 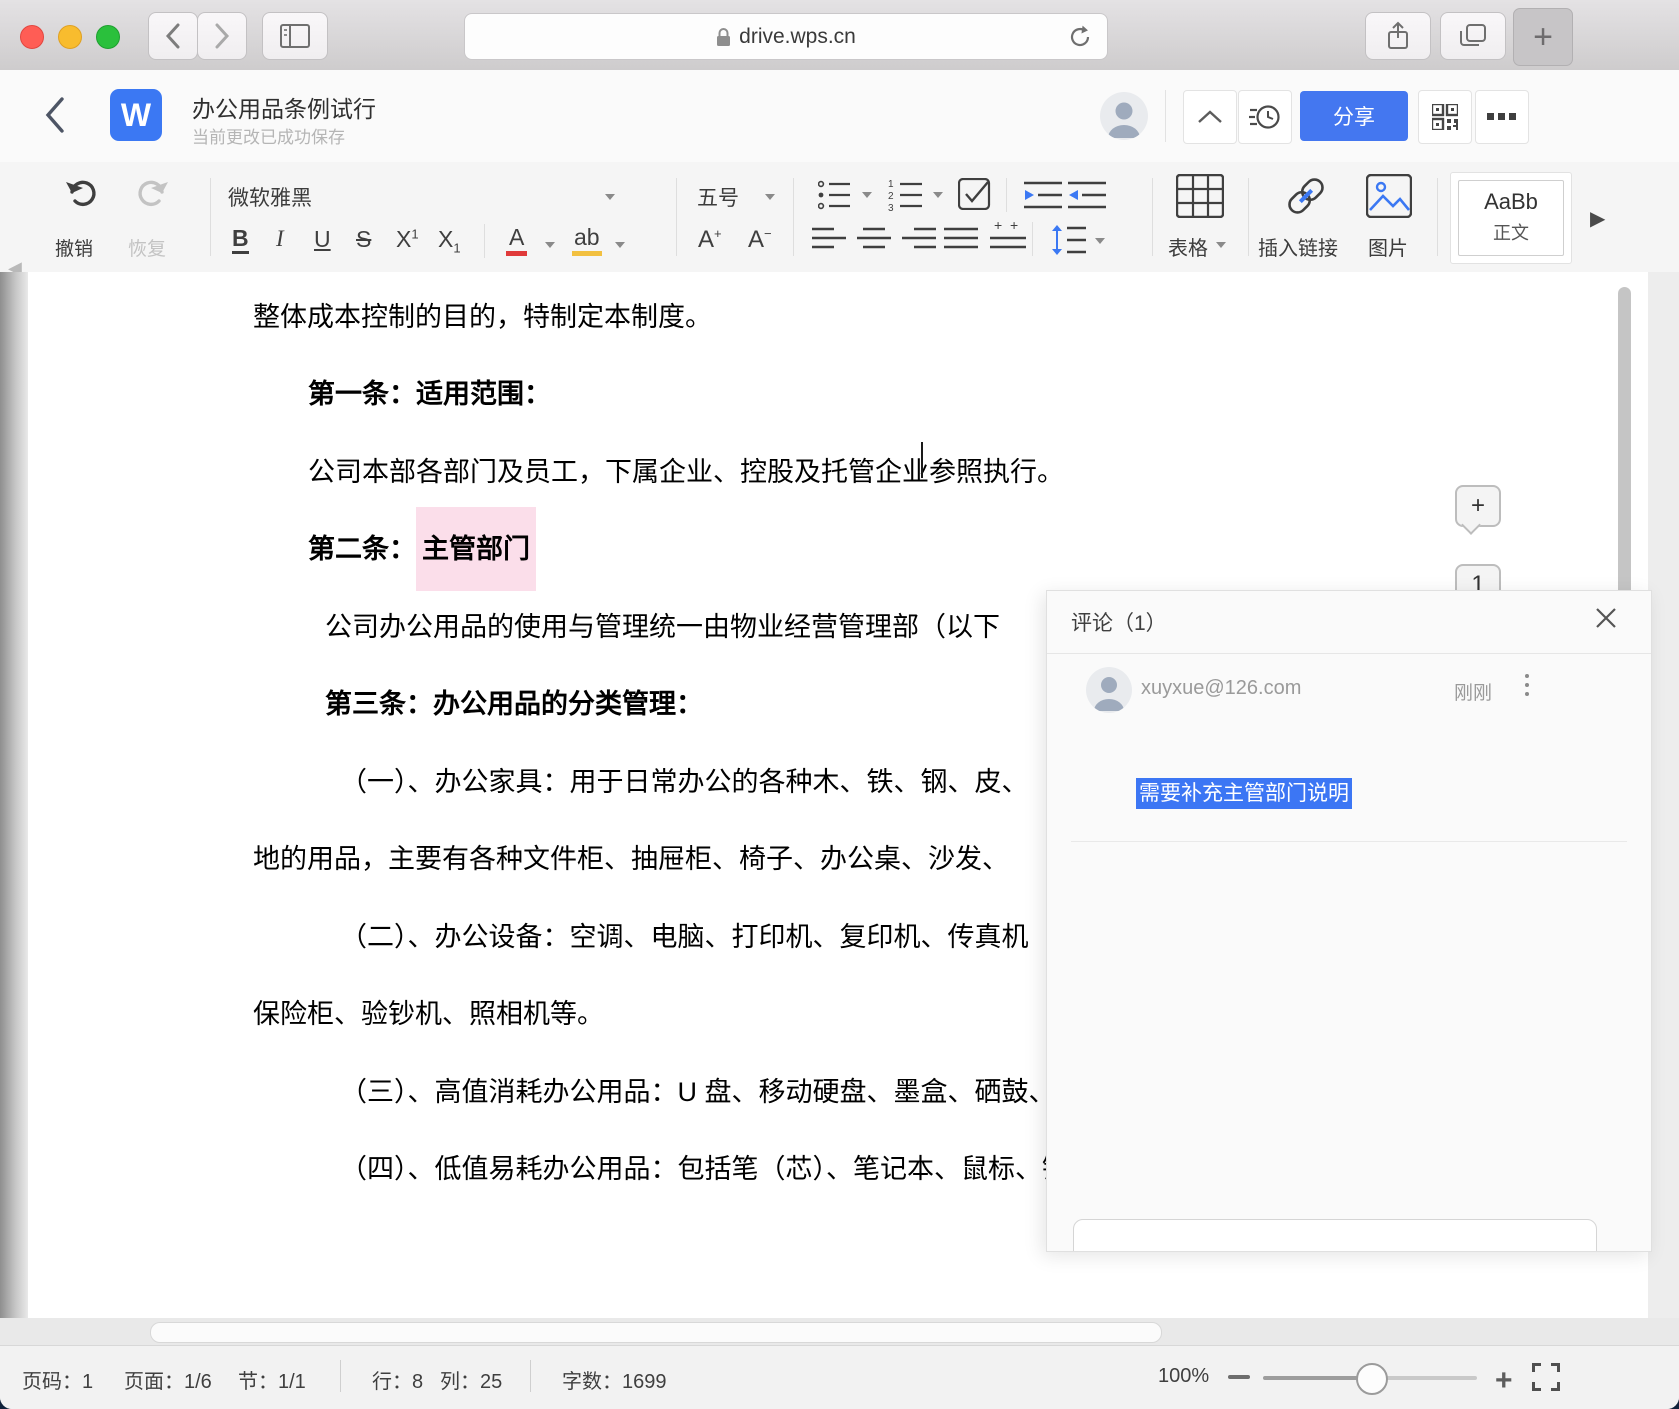 I want to click on horizontal-scrollbar-track, so click(x=839, y=1331).